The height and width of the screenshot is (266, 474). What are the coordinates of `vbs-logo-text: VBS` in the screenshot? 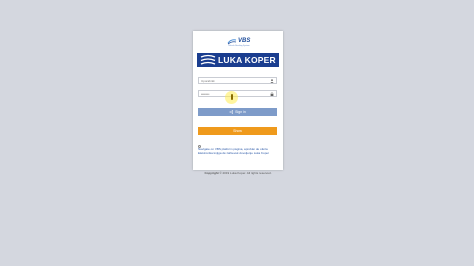 It's located at (244, 41).